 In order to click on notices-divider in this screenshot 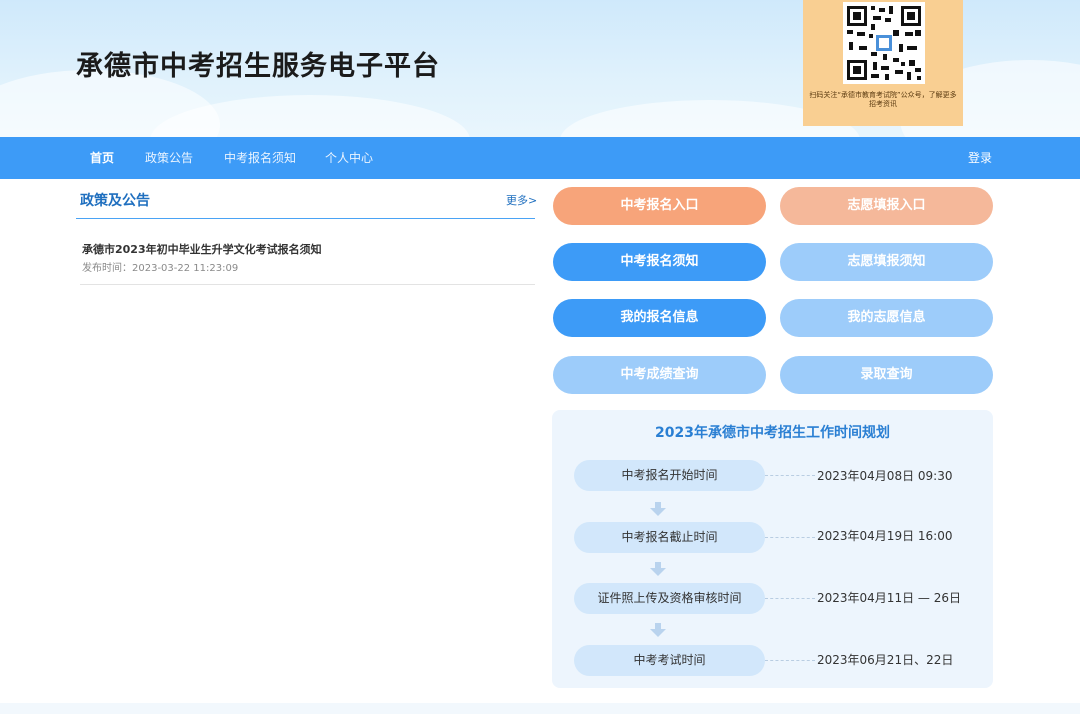, I will do `click(305, 218)`.